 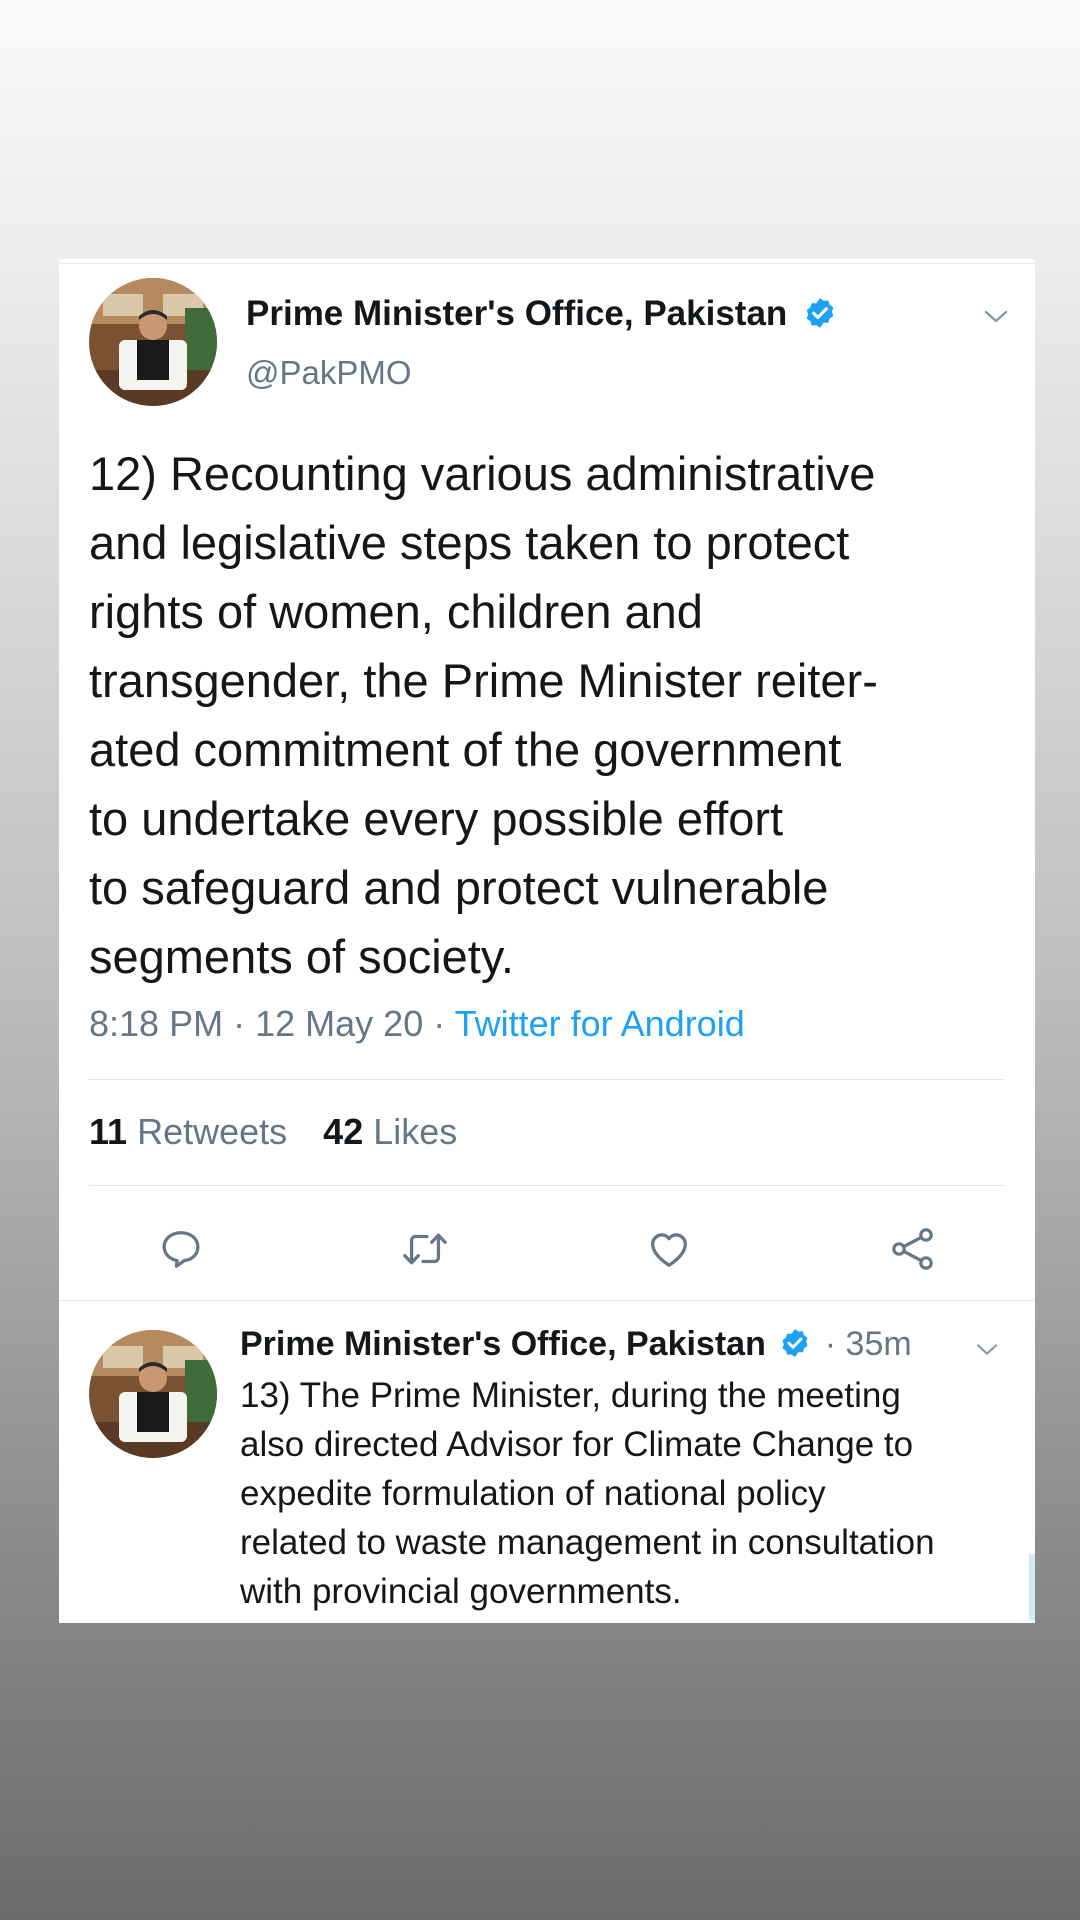 What do you see at coordinates (469, 542) in the screenshot?
I see `tweet-text-line: and legislative steps taken to protect` at bounding box center [469, 542].